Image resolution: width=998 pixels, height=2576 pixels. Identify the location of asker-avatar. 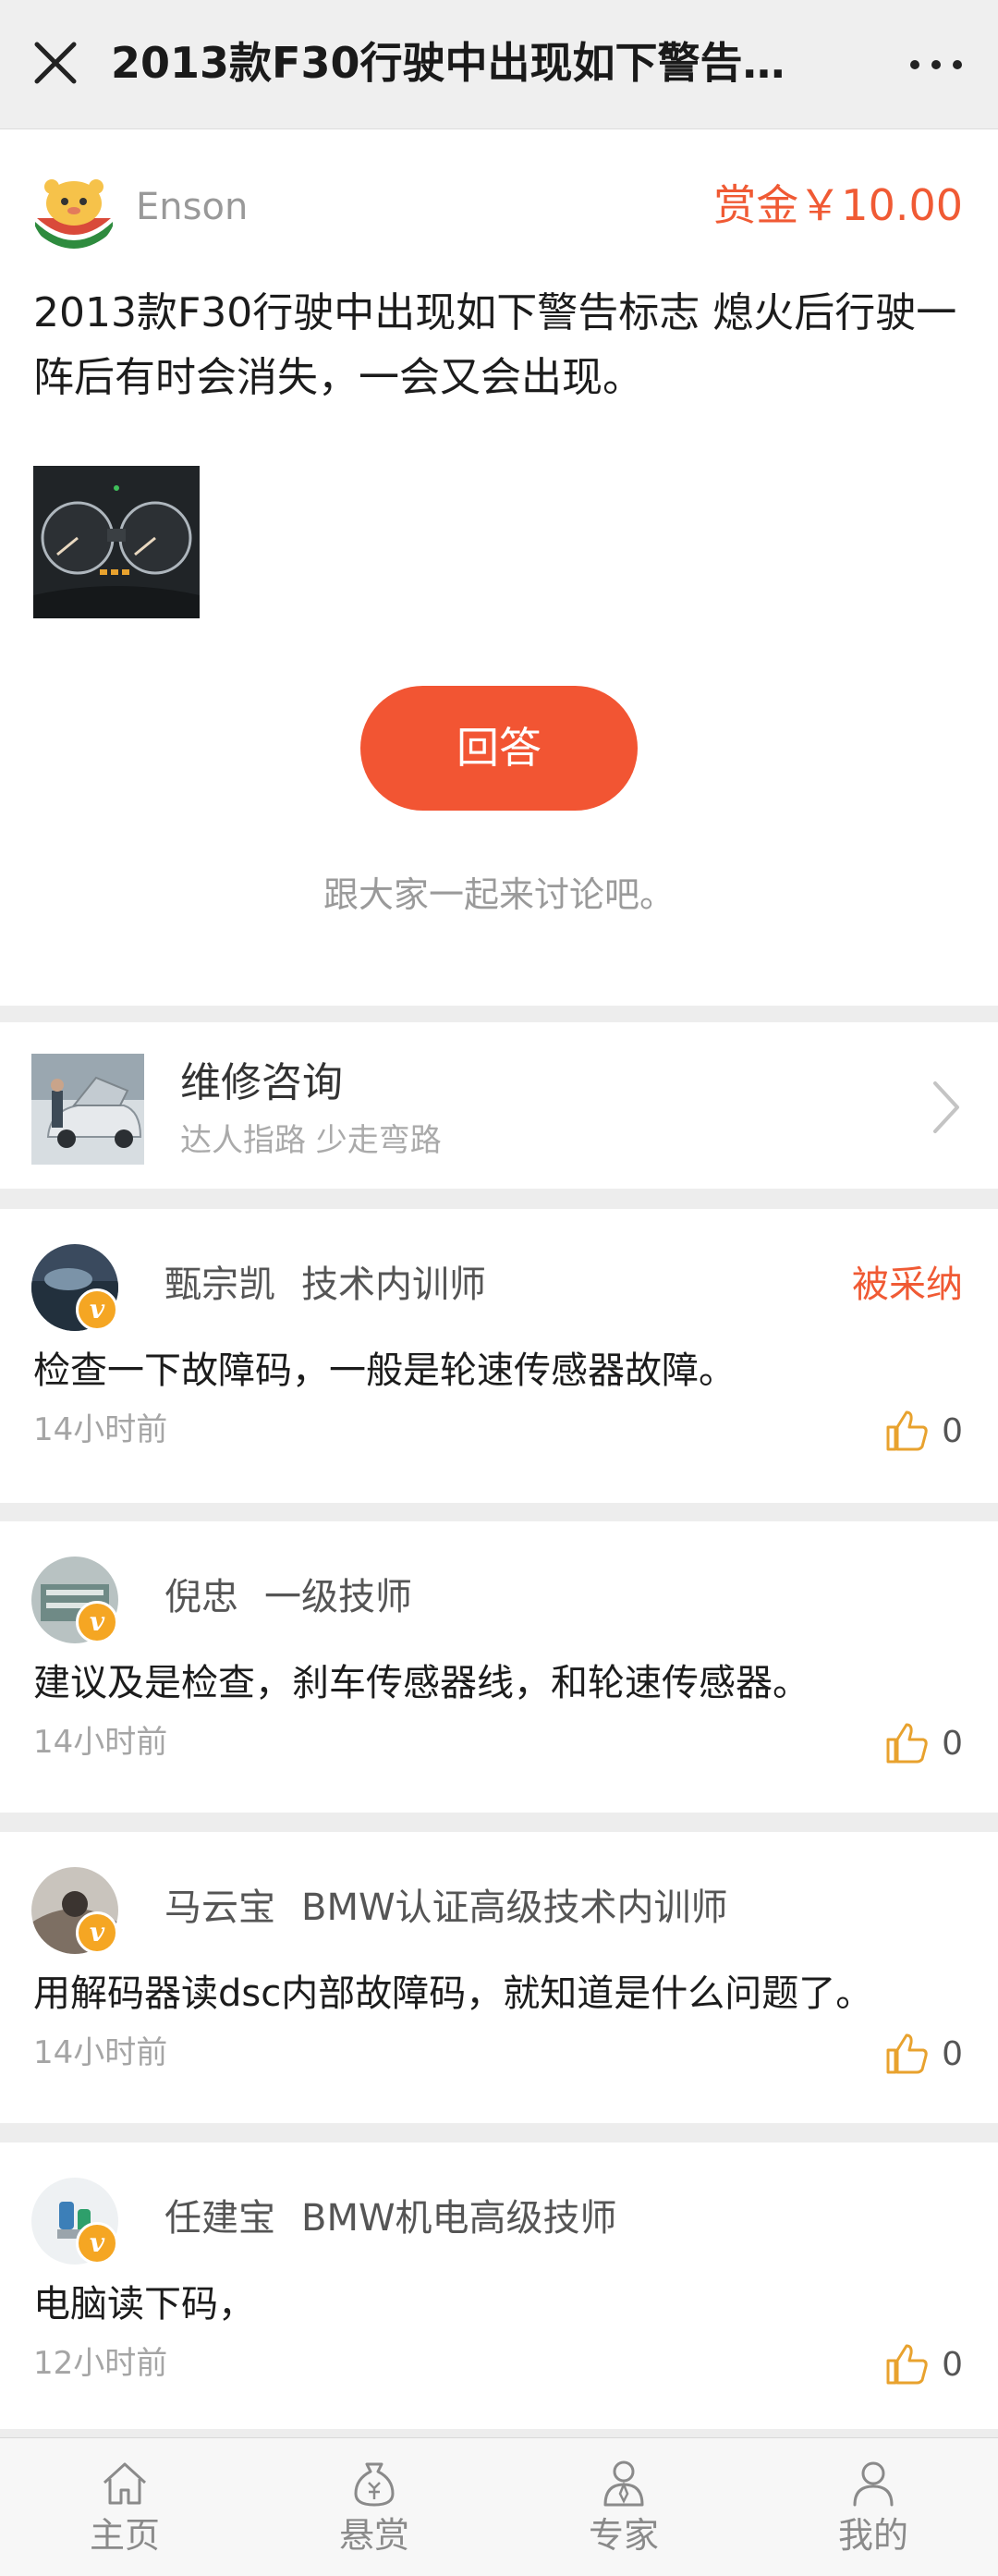
(73, 208).